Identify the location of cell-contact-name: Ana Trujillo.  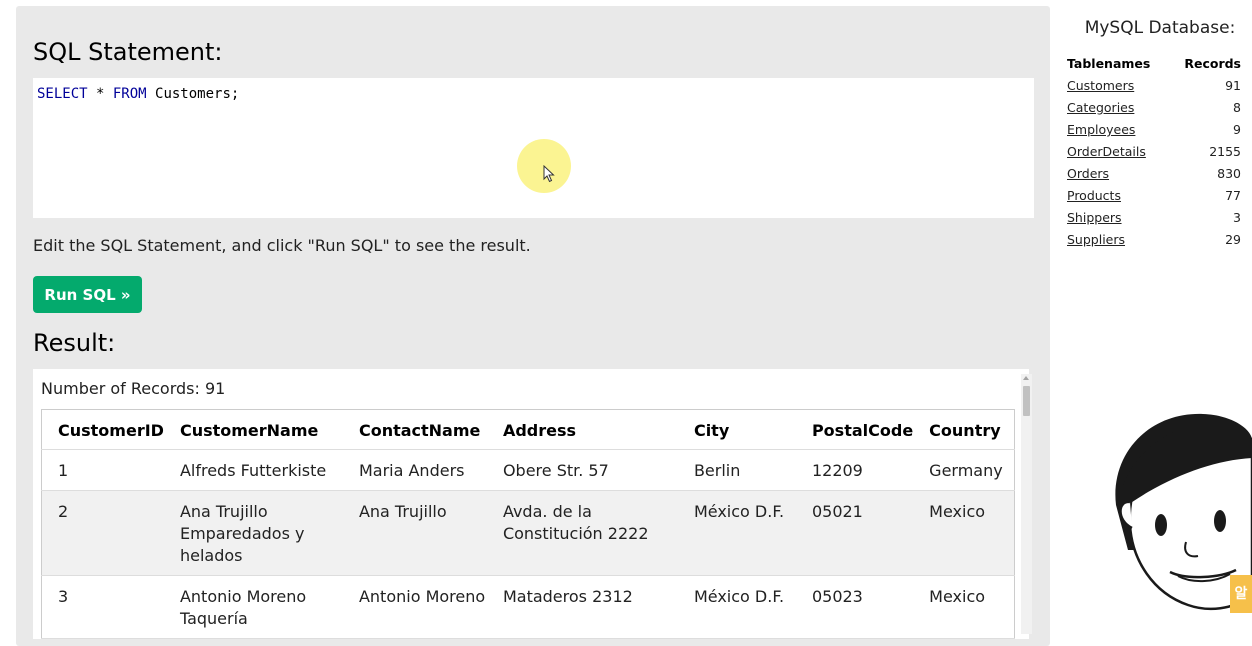
(422, 533).